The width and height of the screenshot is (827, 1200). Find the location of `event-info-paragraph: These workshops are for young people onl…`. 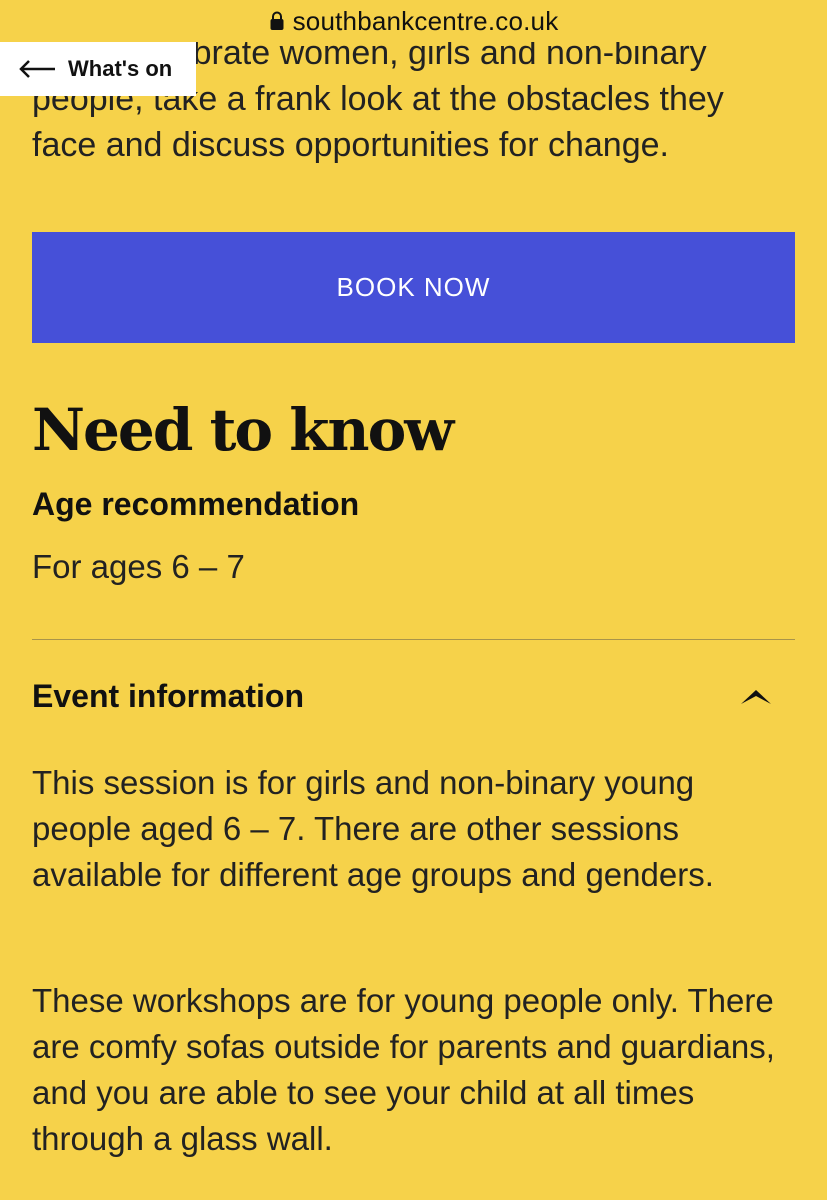

event-info-paragraph: These workshops are for young people onl… is located at coordinates (403, 1069).